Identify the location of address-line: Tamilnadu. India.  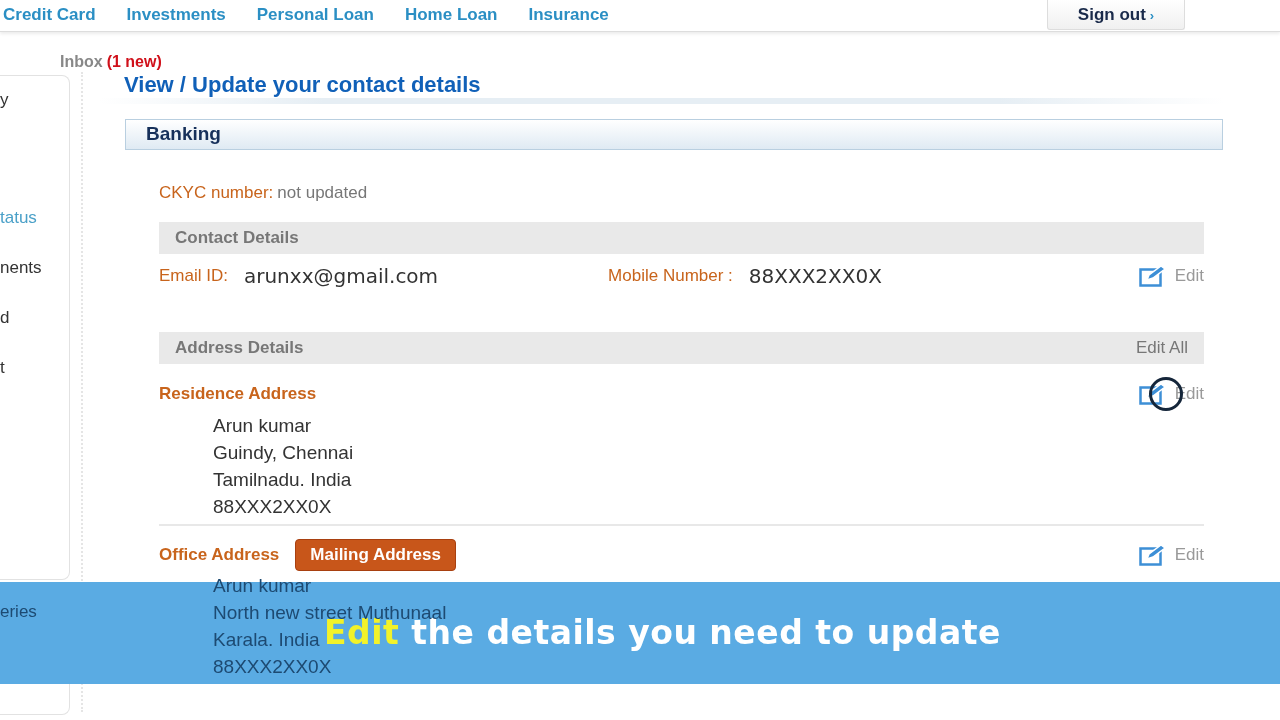
(282, 480).